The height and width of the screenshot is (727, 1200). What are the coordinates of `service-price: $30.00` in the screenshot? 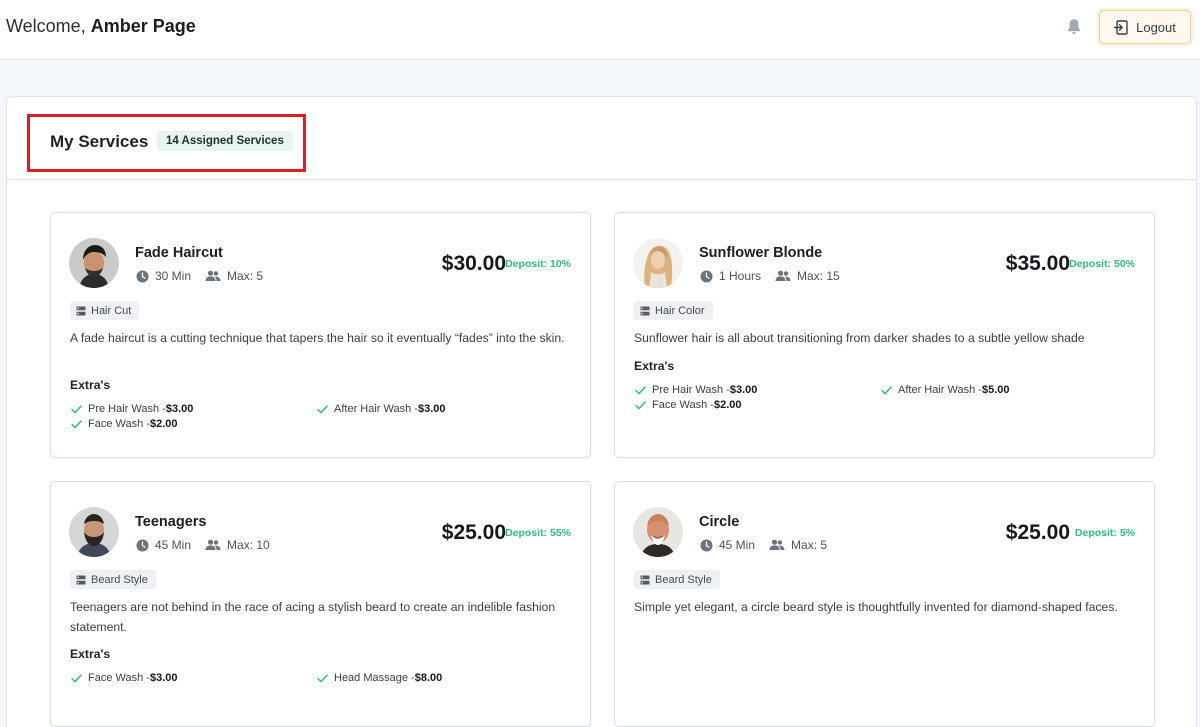 It's located at (473, 263).